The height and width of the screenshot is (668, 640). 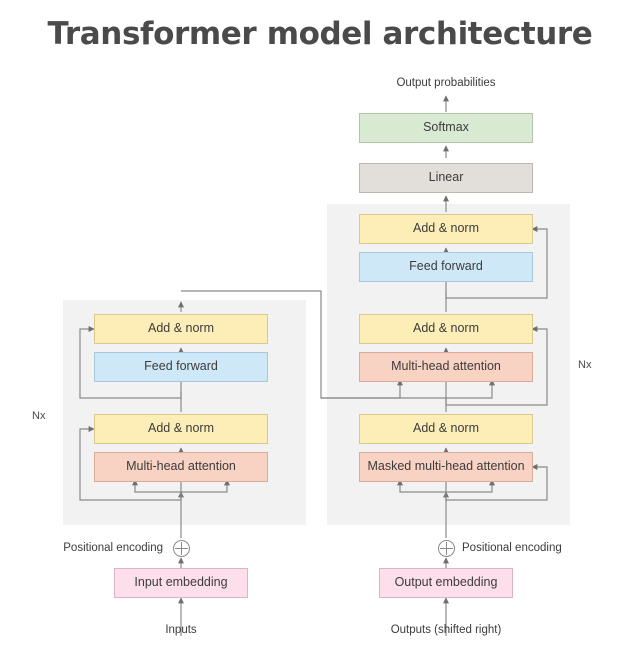 I want to click on decoder-block-feed-forward: Feed forward, so click(x=446, y=267).